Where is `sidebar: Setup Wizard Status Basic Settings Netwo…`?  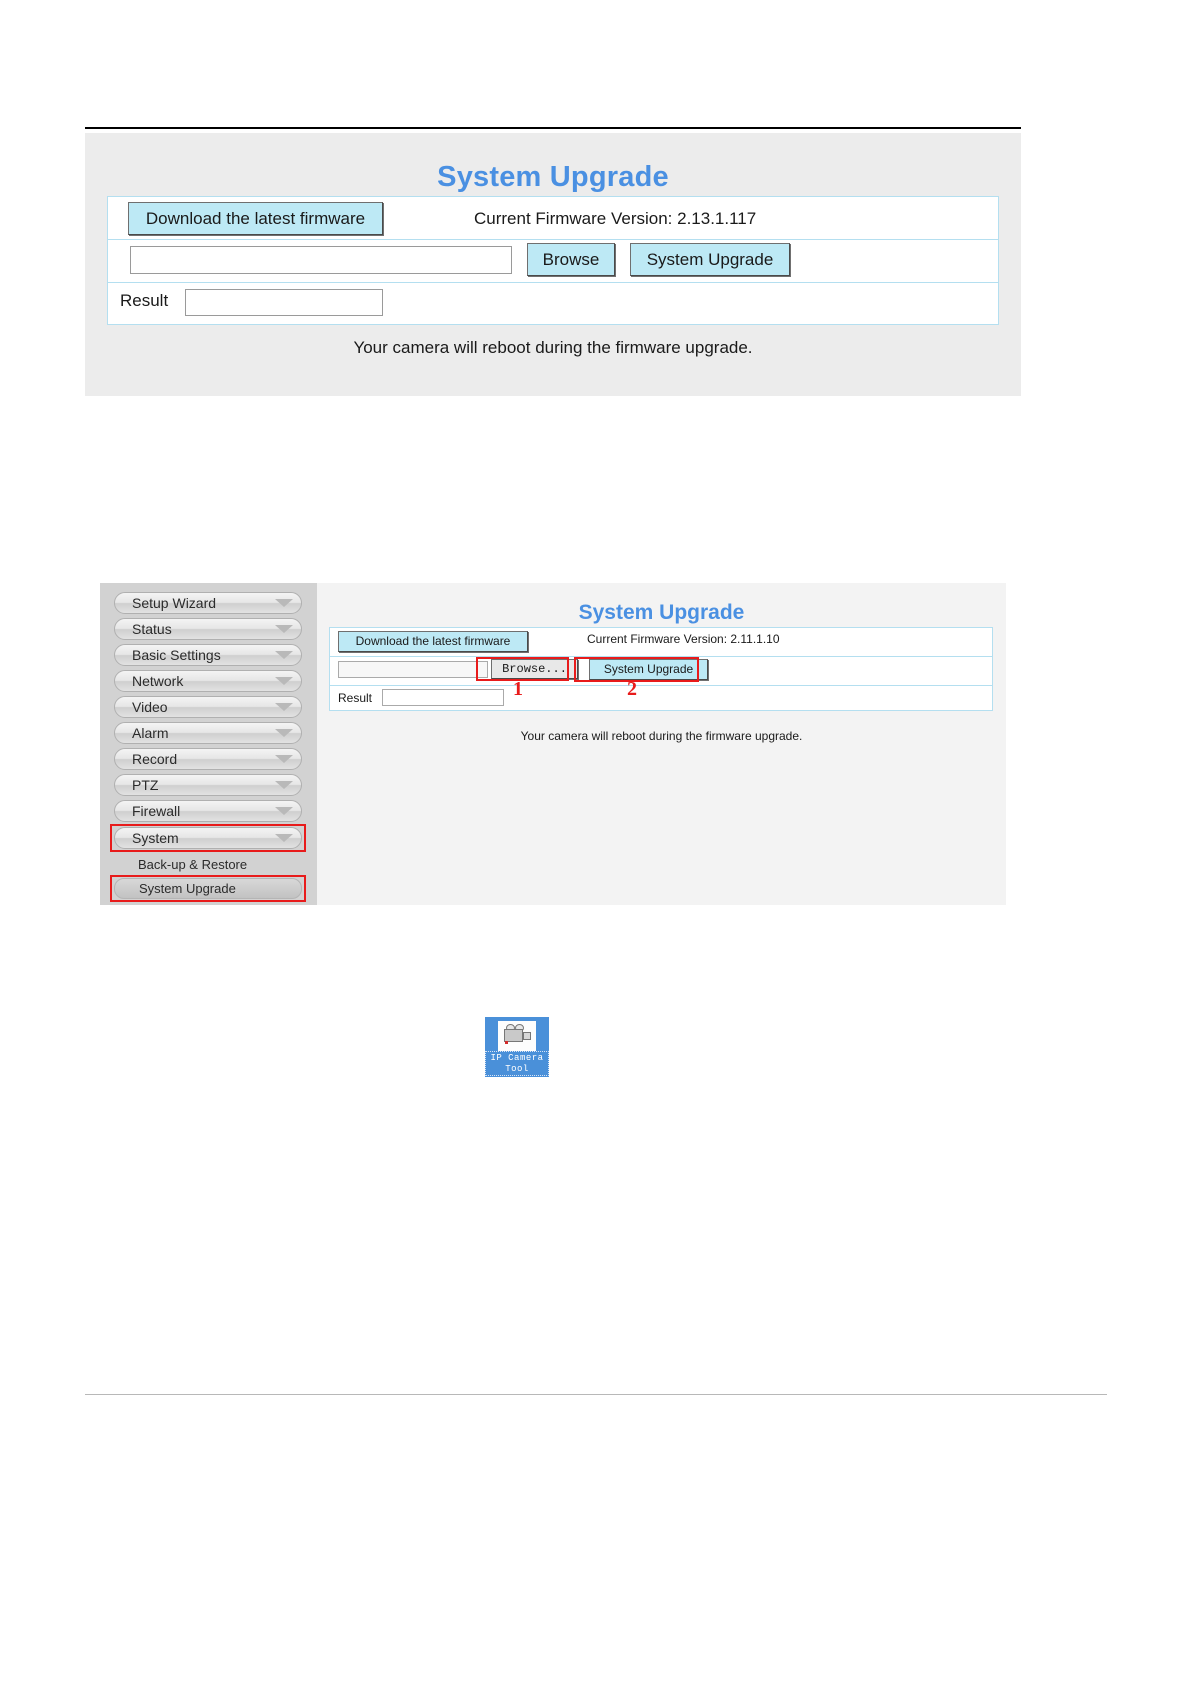
sidebar: Setup Wizard Status Basic Settings Netwo… is located at coordinates (208, 744).